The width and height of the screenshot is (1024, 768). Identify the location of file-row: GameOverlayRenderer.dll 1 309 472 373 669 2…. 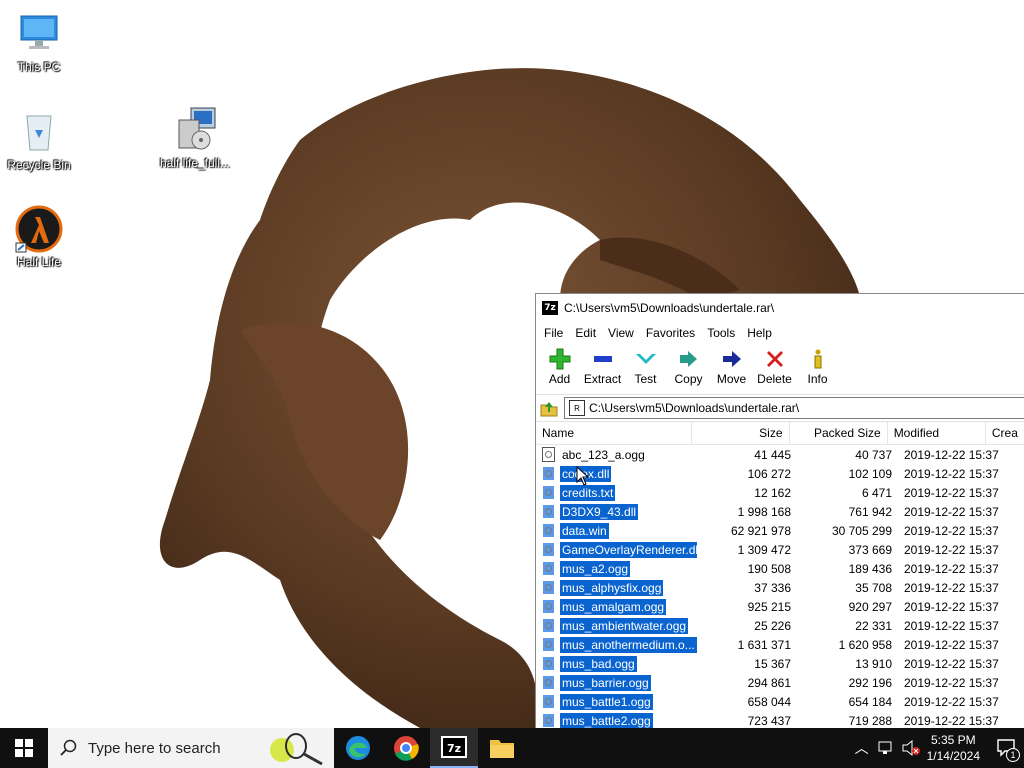
(780, 549).